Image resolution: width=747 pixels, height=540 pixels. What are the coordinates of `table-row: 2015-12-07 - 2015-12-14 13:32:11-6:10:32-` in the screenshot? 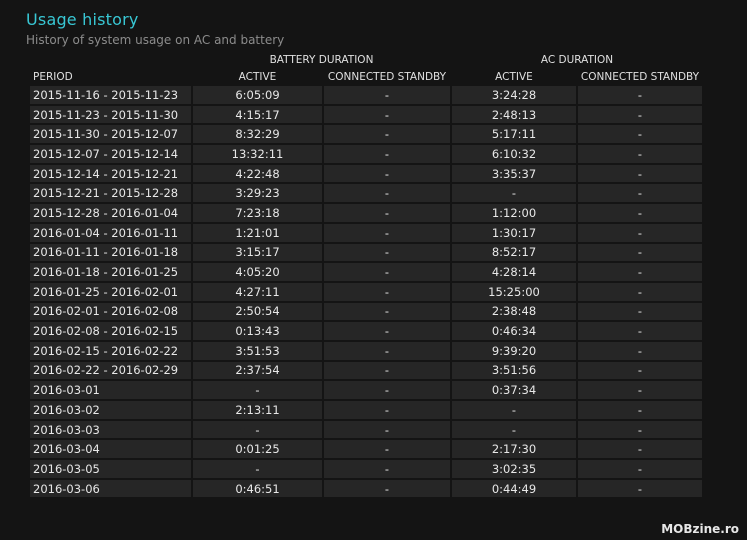 It's located at (366, 154).